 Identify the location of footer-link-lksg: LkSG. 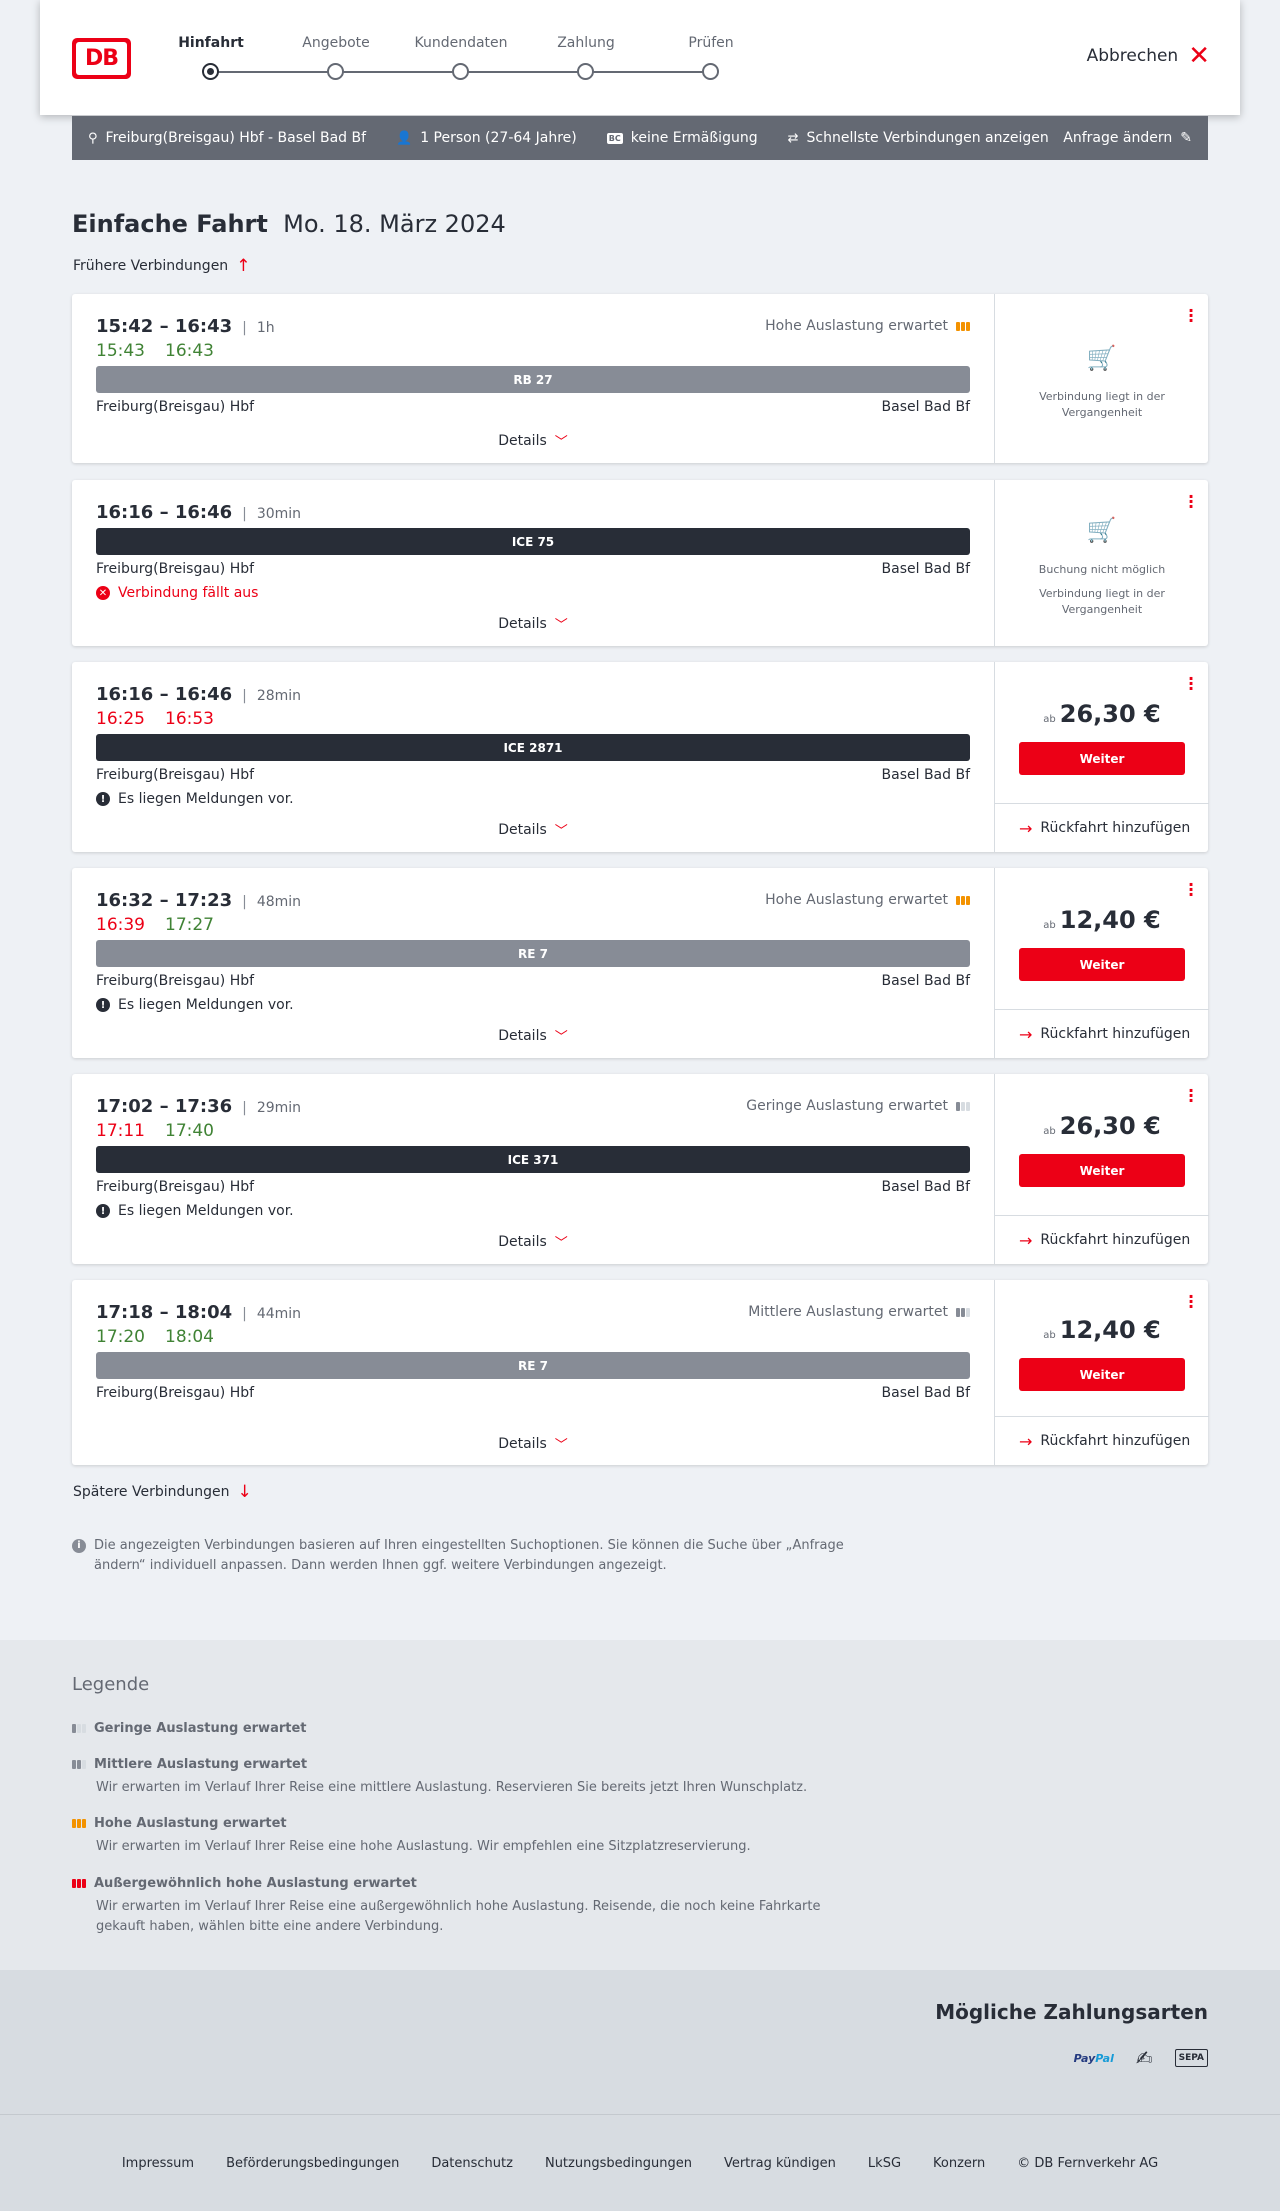
(884, 2163).